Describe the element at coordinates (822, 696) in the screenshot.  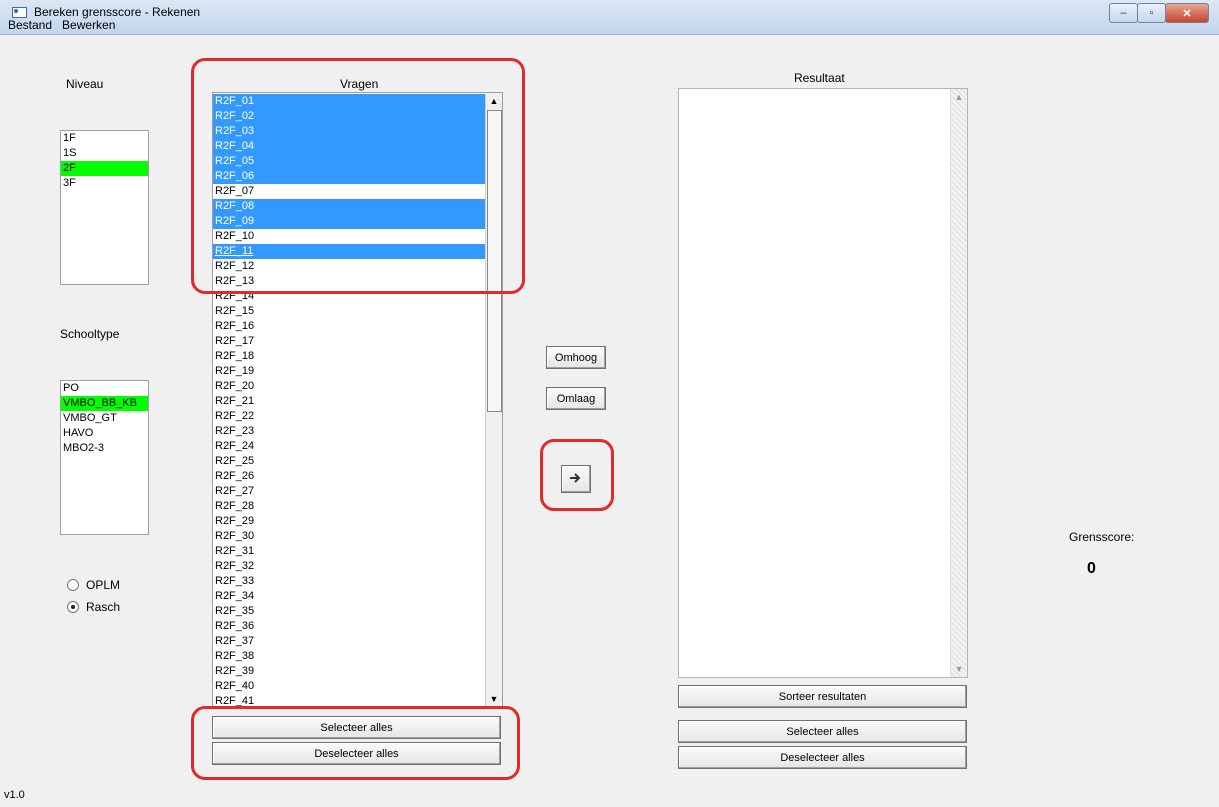
I see `sort-results-button: Sorteer resultaten` at that location.